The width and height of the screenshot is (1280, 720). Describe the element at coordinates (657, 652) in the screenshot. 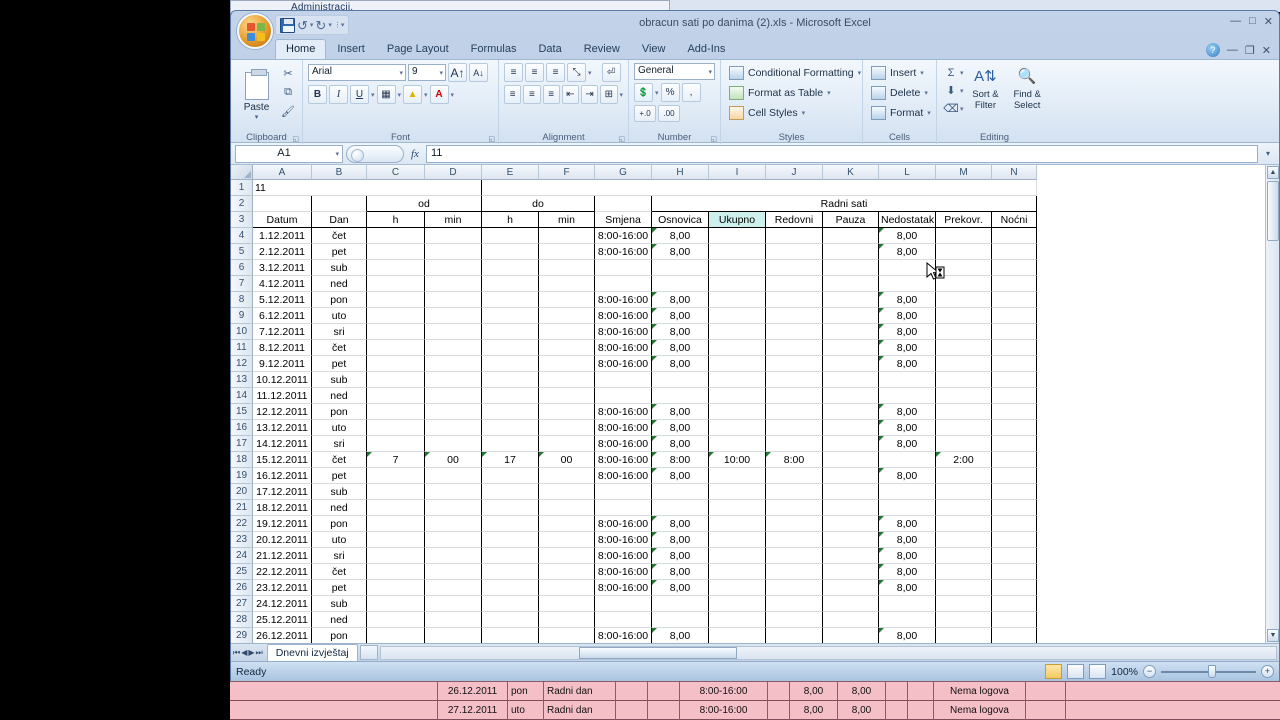

I see `horizontal-scroll-thumb` at that location.